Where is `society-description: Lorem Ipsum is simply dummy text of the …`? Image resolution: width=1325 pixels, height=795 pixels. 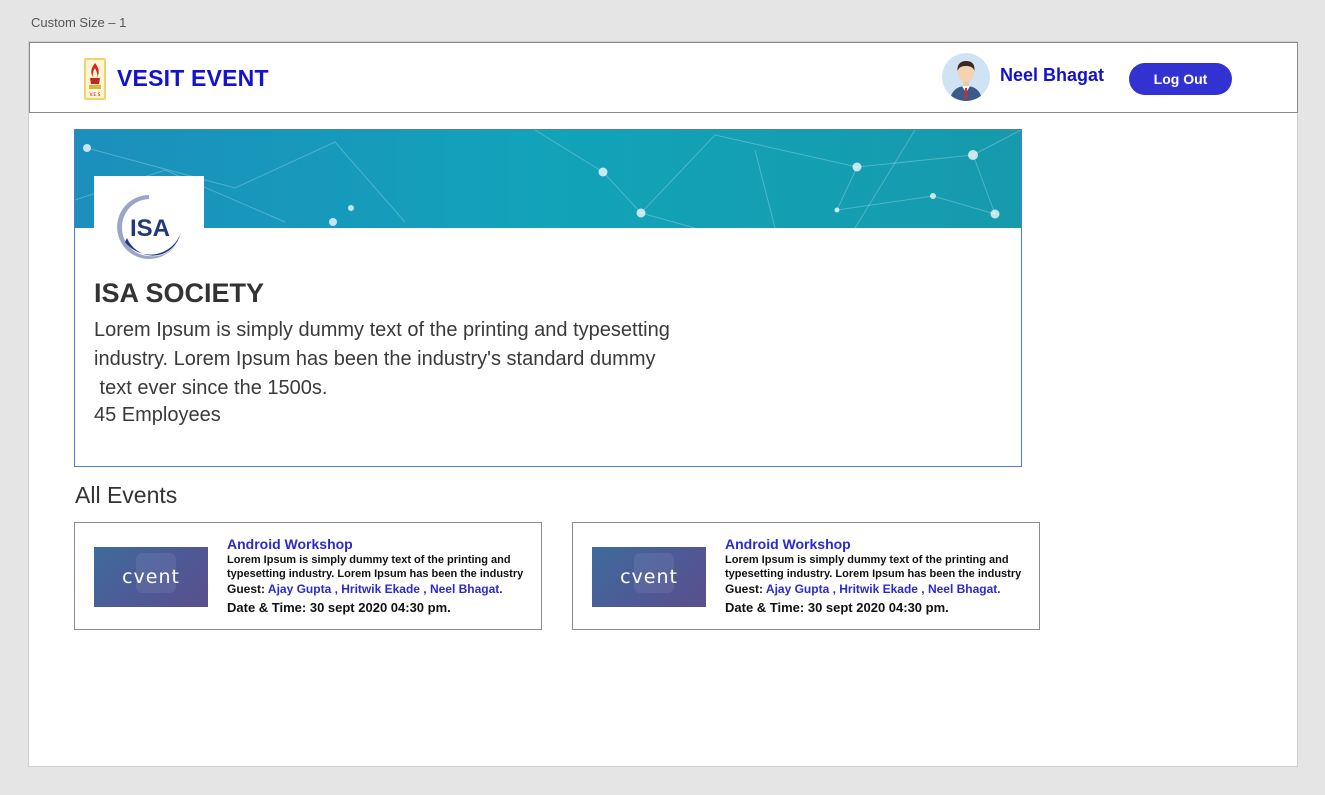 society-description: Lorem Ipsum is simply dummy text of the … is located at coordinates (419, 359).